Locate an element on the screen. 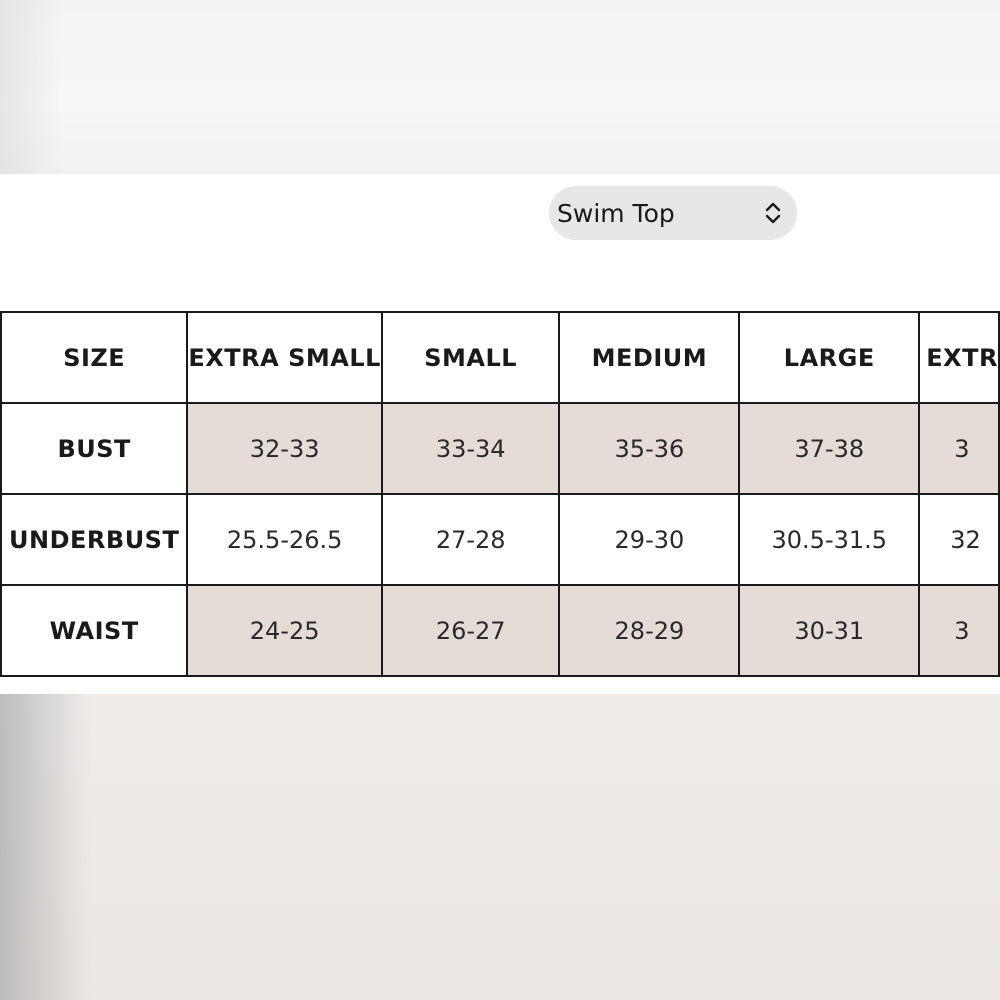  waist-extra-small: 24-25 is located at coordinates (284, 630).